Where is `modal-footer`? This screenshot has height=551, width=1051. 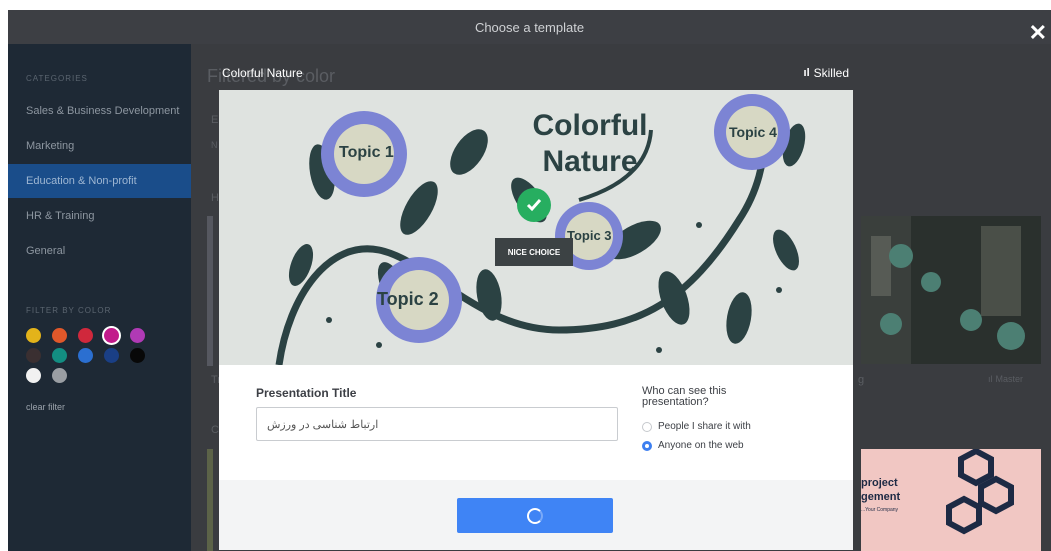
modal-footer is located at coordinates (536, 515).